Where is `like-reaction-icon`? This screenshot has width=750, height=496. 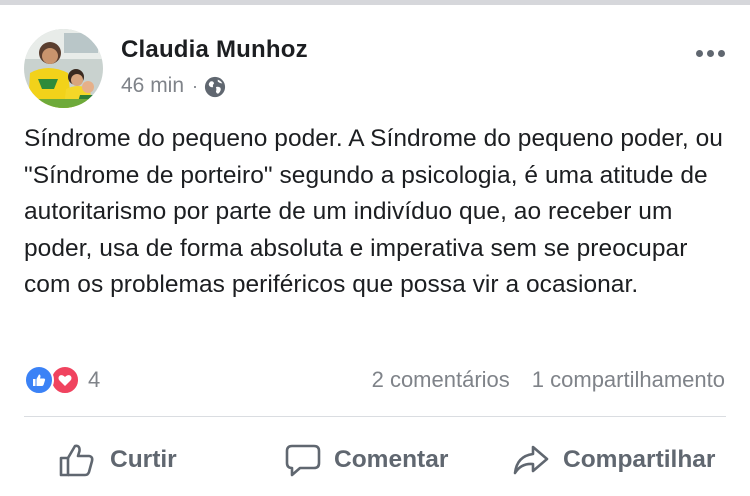
like-reaction-icon is located at coordinates (39, 380).